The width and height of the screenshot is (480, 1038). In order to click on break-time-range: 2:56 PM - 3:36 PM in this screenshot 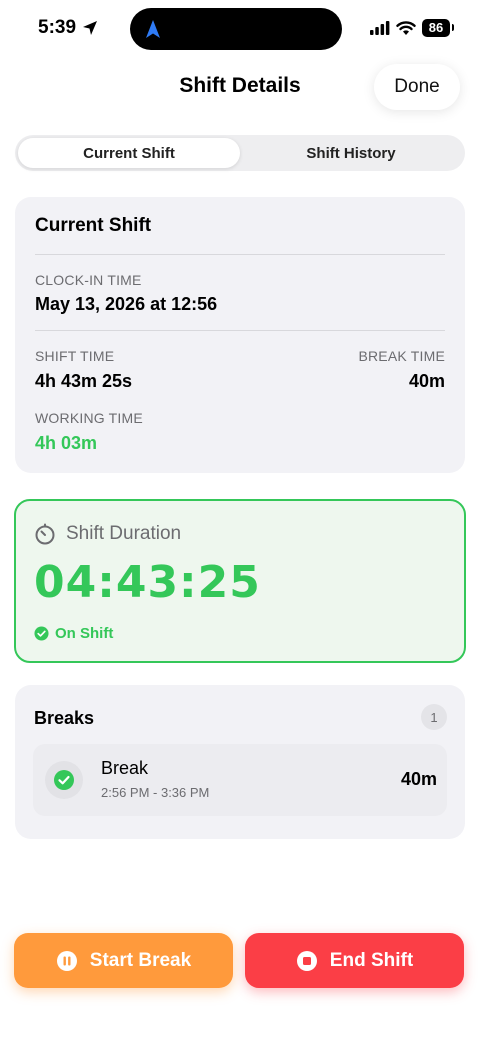, I will do `click(155, 792)`.